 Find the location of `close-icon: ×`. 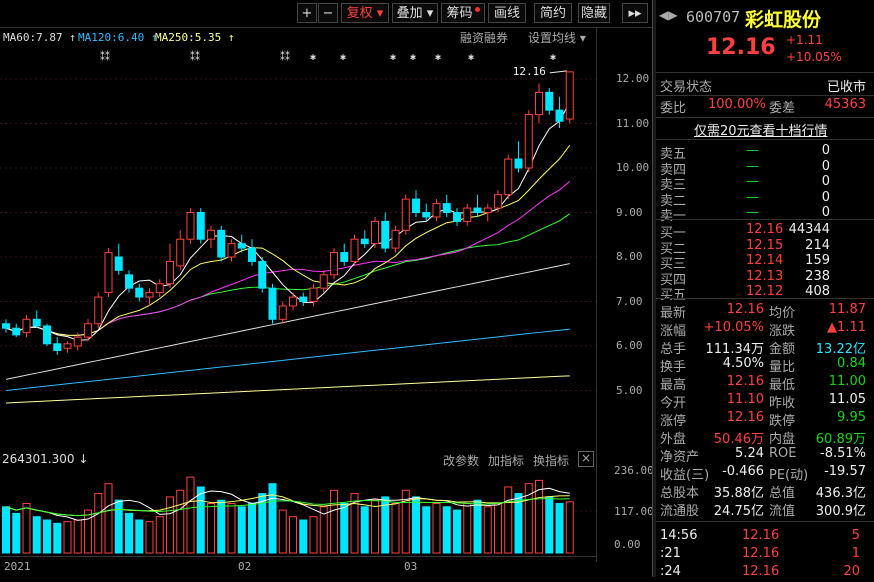

close-icon: × is located at coordinates (586, 459).